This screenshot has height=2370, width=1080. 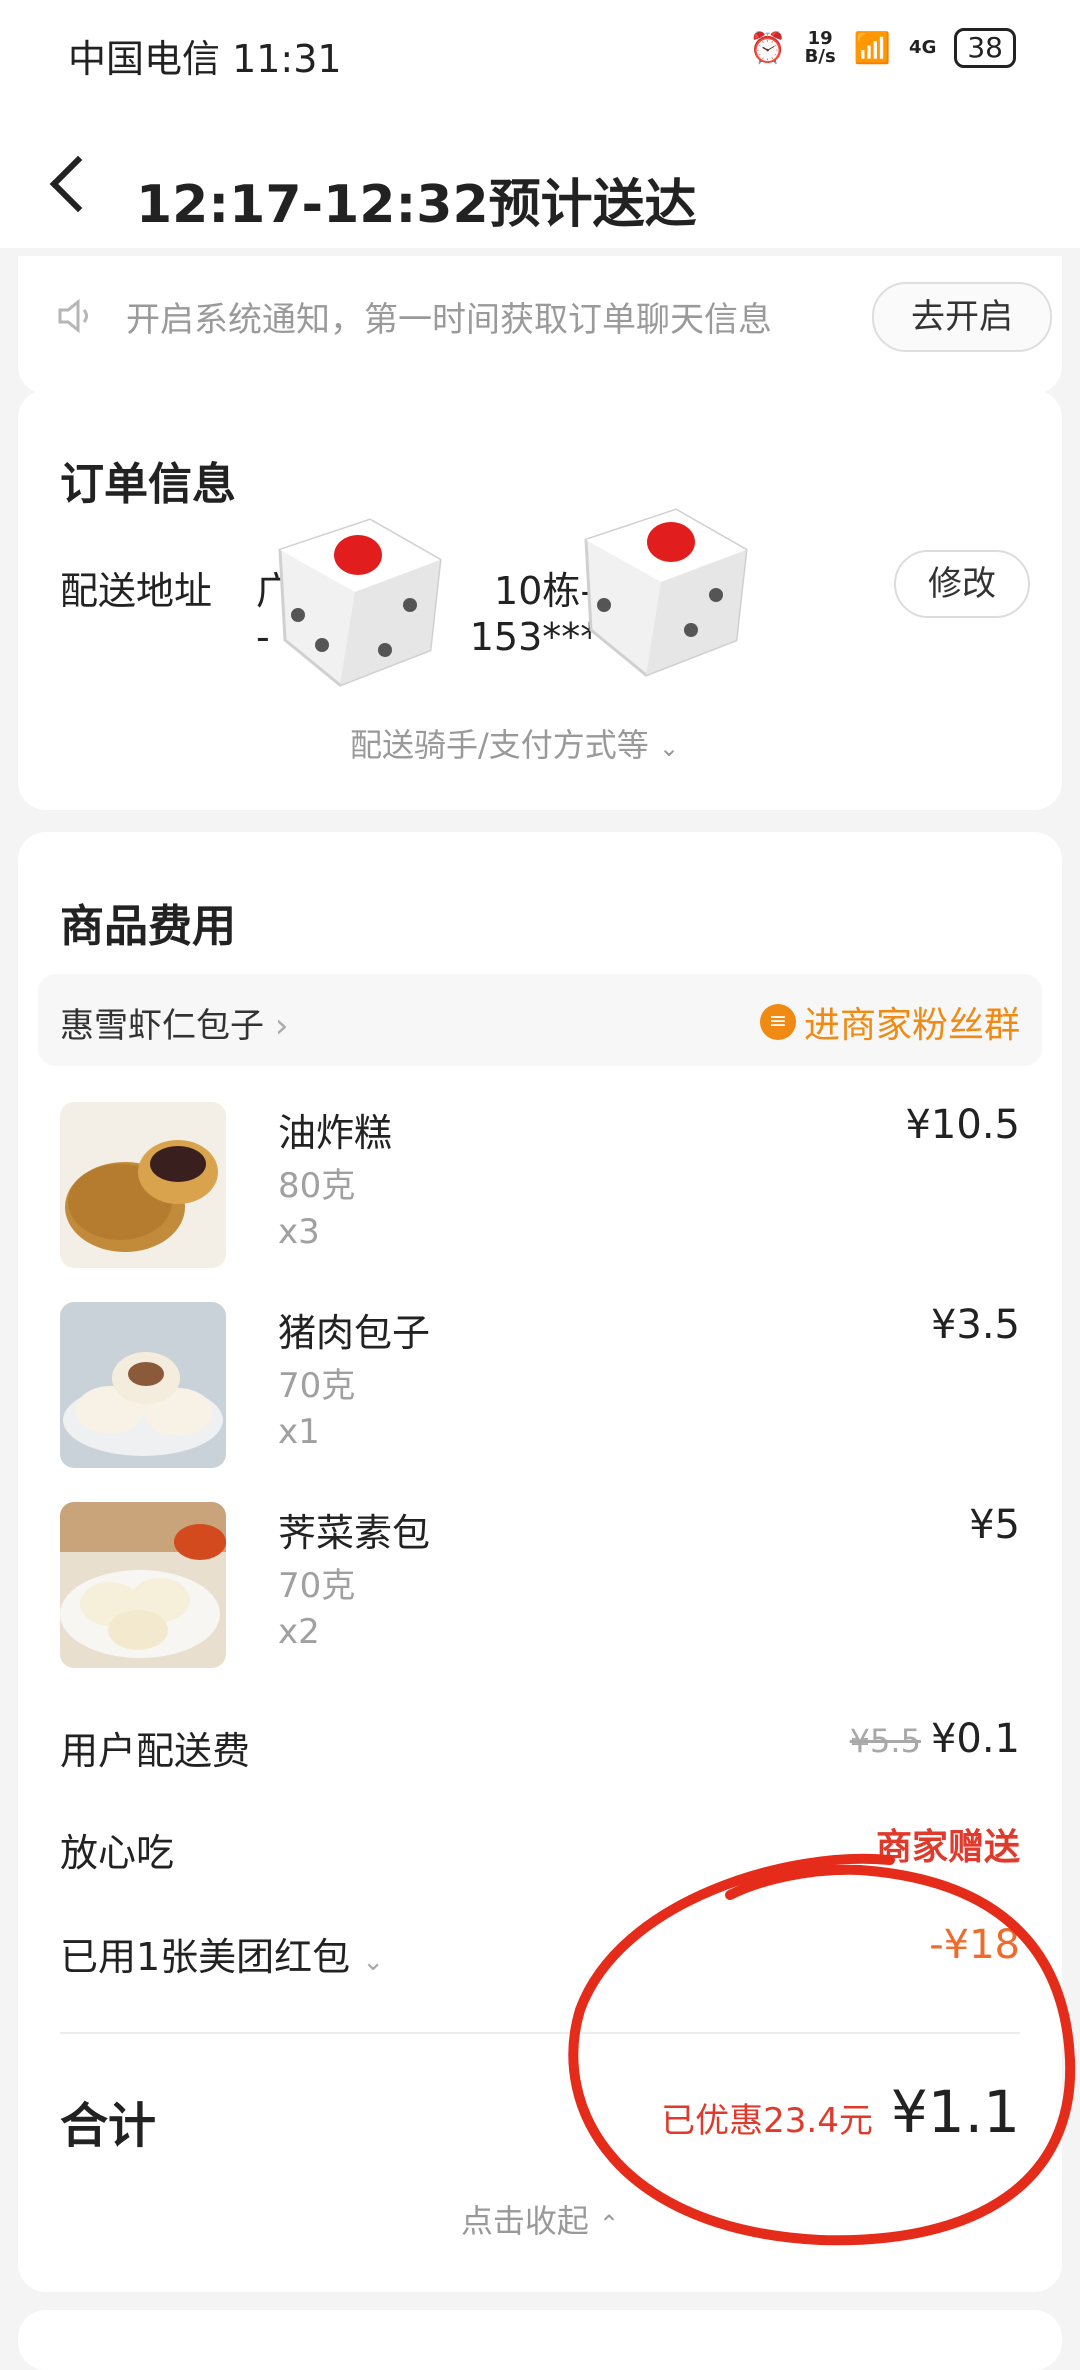 I want to click on youzhagao-image, so click(x=143, y=1185).